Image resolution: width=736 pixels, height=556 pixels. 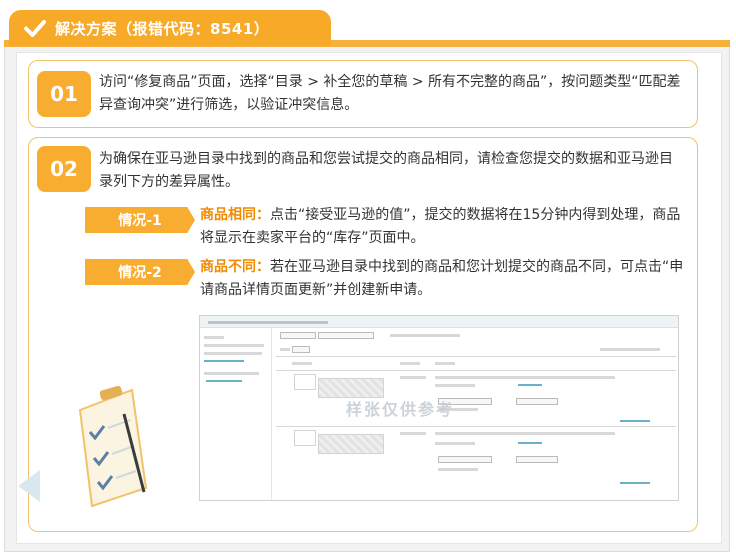 I want to click on case-label-2: 情况-2, so click(x=140, y=272).